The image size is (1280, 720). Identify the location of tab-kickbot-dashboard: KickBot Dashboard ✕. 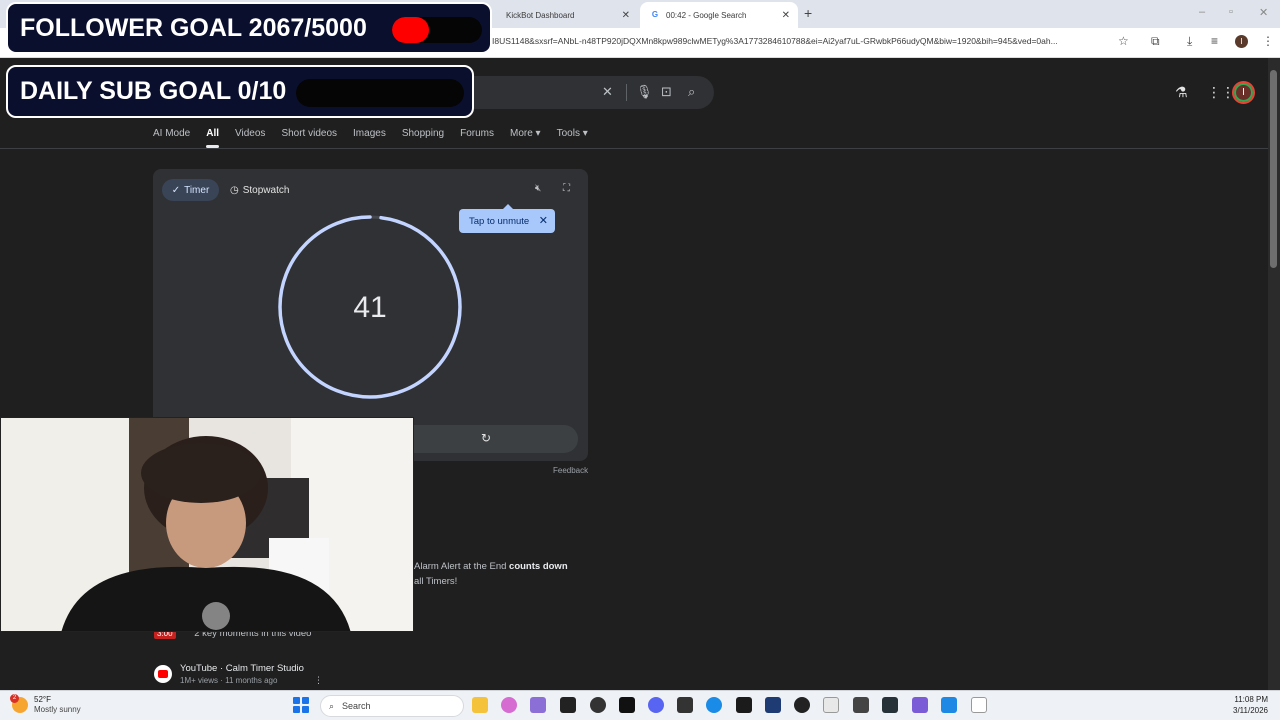
(565, 15).